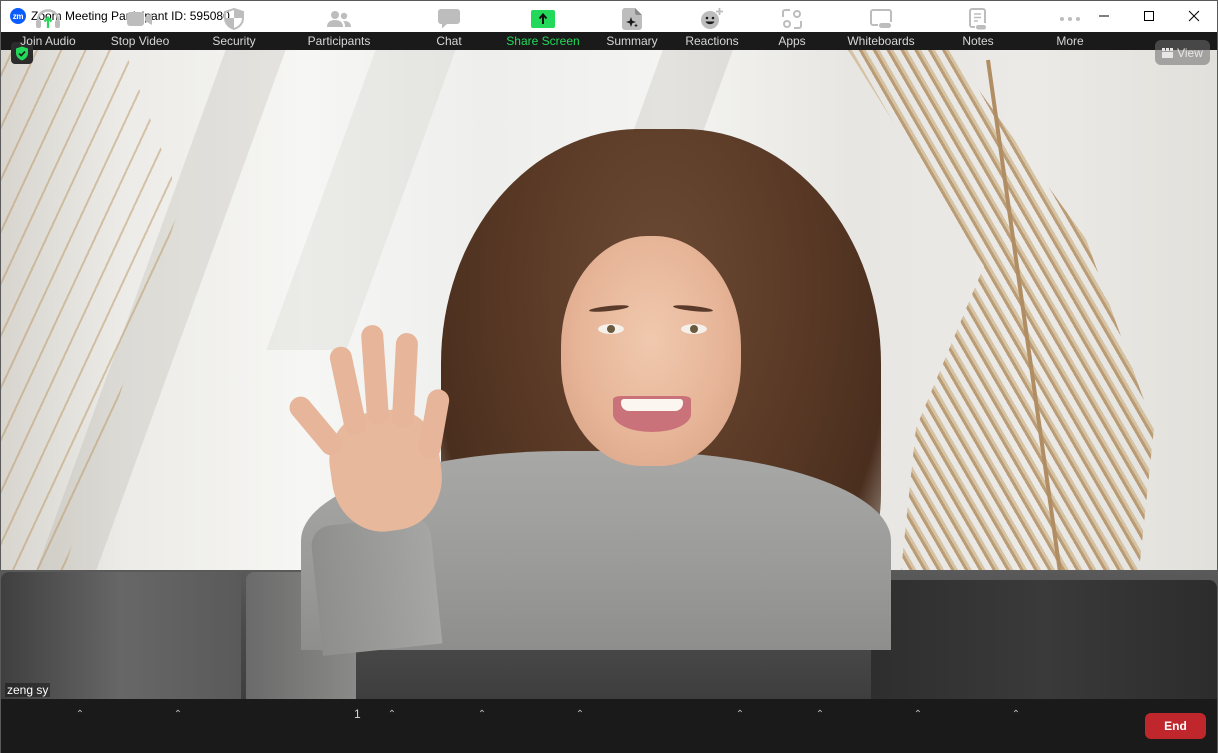 The height and width of the screenshot is (753, 1218). I want to click on participants-label: Participants, so click(339, 41).